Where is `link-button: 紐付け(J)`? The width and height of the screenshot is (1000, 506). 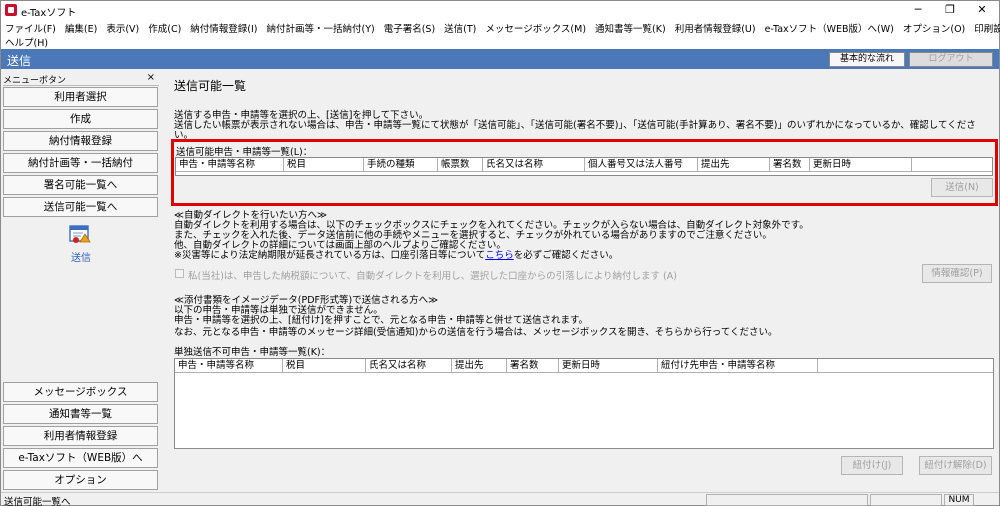
link-button: 紐付け(J) is located at coordinates (872, 465).